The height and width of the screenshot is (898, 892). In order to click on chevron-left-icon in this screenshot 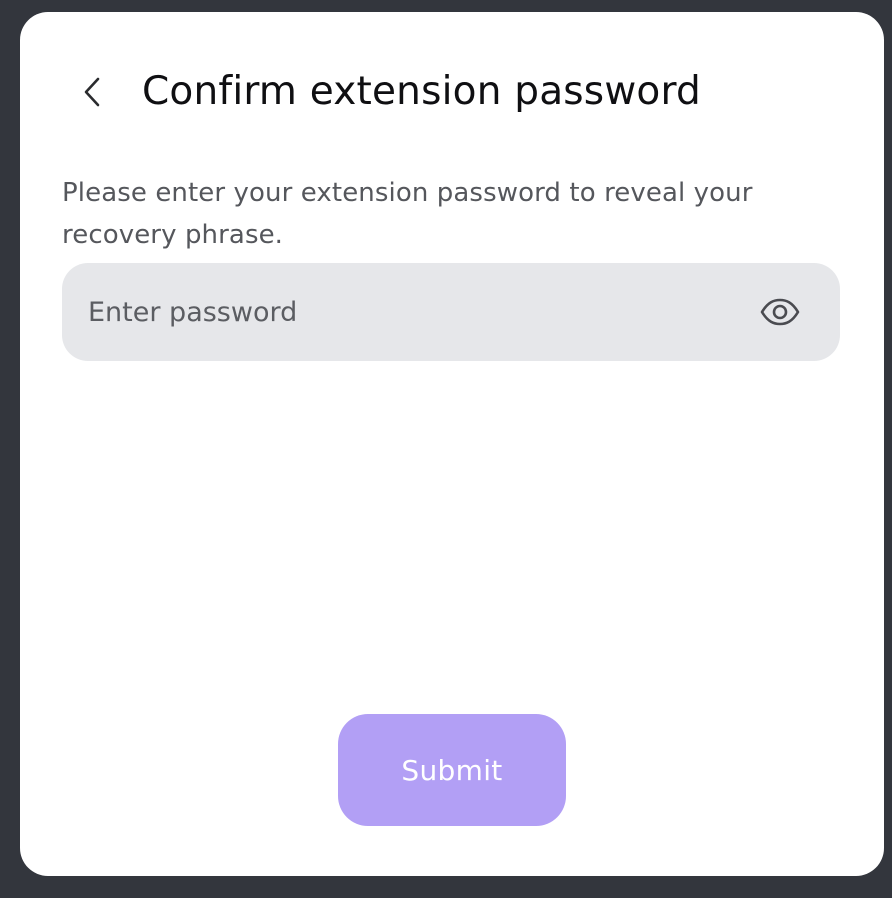, I will do `click(92, 92)`.